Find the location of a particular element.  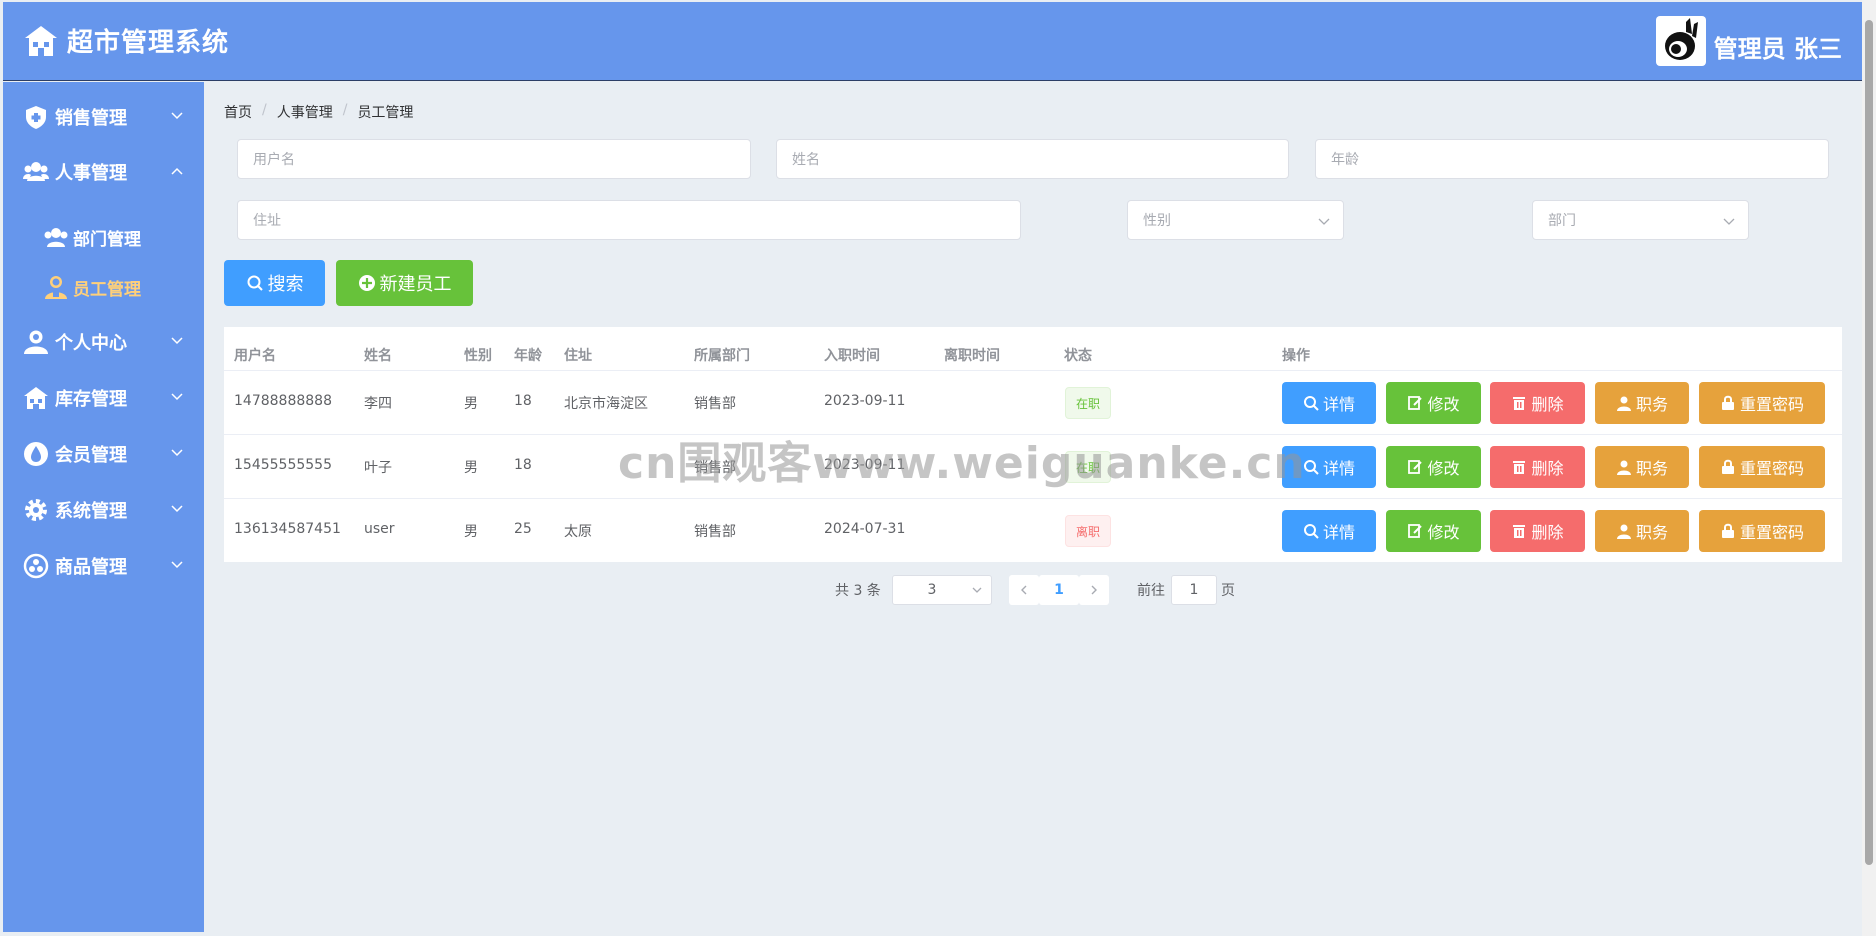

sidebar-item-label: 个人中心 is located at coordinates (91, 343).